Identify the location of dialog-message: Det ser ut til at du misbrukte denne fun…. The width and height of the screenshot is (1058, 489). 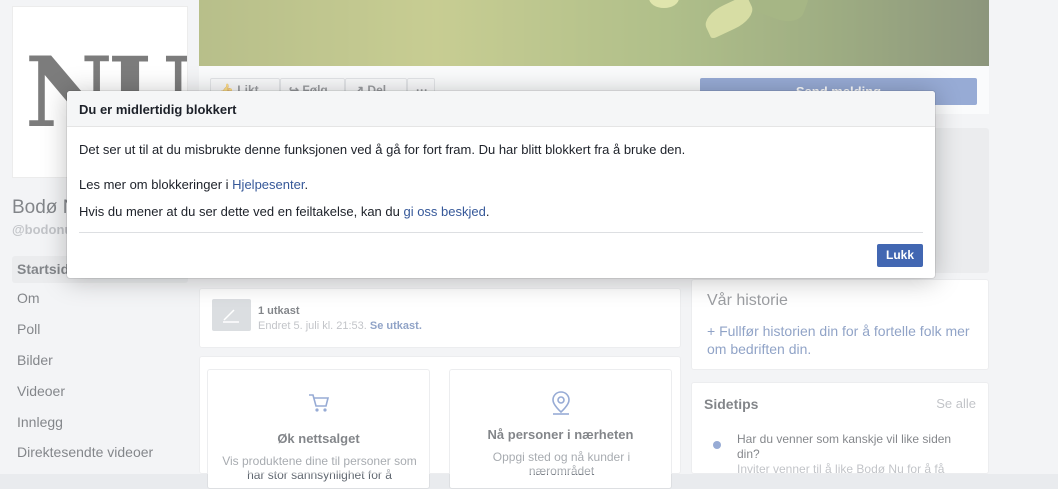
(382, 149).